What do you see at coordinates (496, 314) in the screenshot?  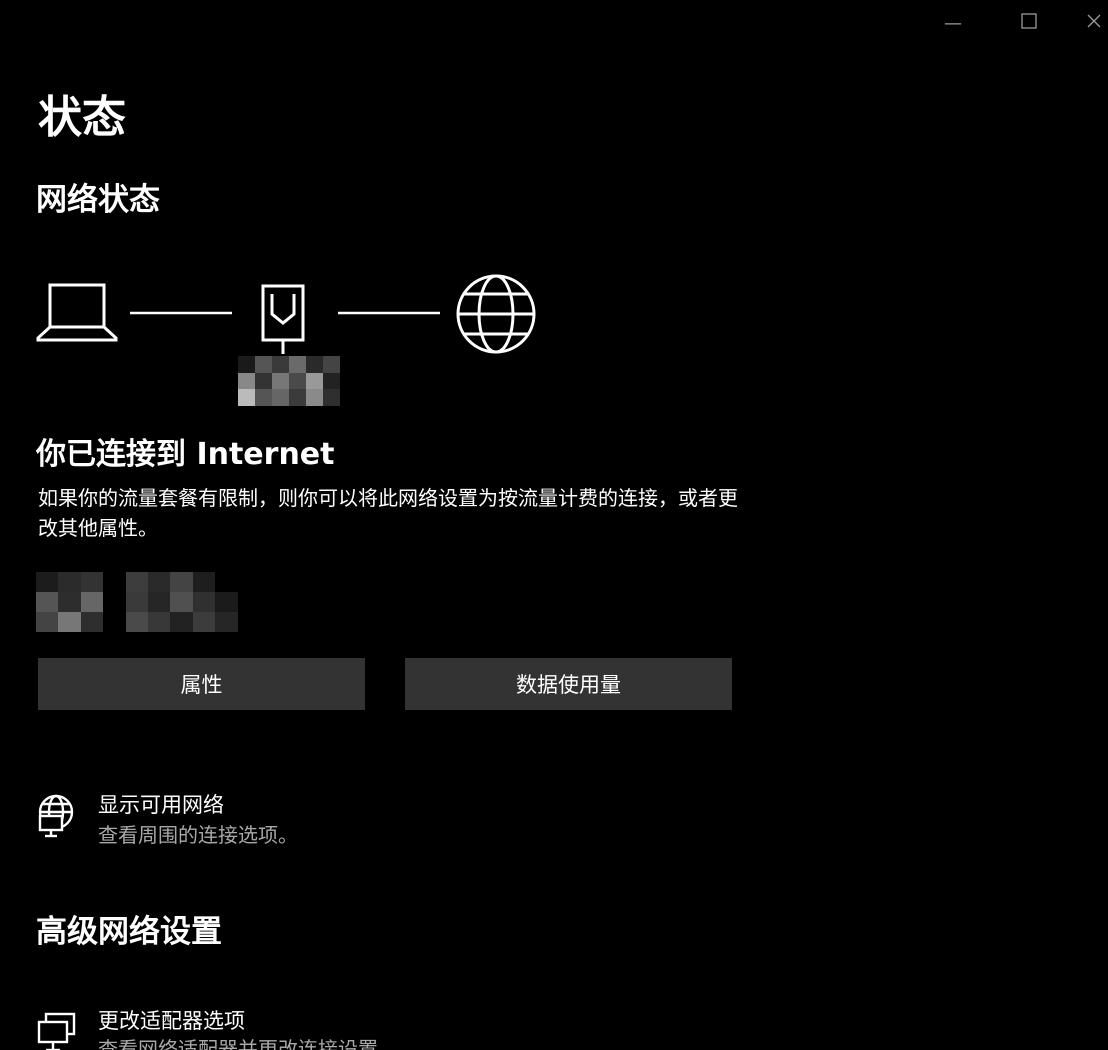 I see `globe-icon` at bounding box center [496, 314].